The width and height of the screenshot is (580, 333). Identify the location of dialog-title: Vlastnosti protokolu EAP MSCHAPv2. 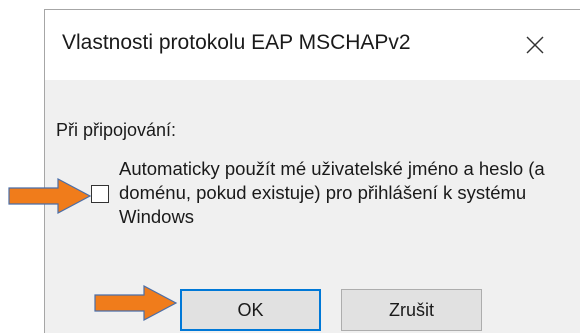
(236, 42).